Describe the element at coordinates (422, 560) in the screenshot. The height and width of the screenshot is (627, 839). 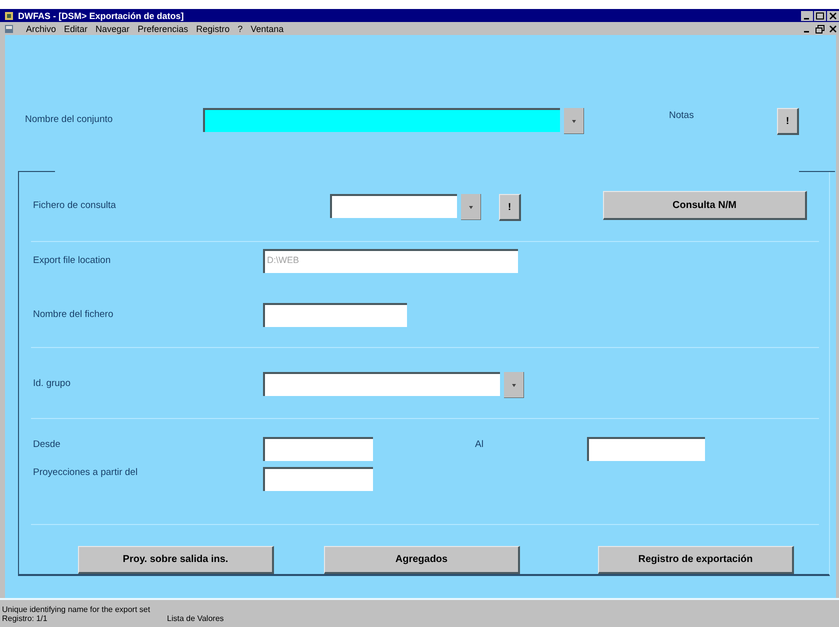
I see `action-button: Agregados` at that location.